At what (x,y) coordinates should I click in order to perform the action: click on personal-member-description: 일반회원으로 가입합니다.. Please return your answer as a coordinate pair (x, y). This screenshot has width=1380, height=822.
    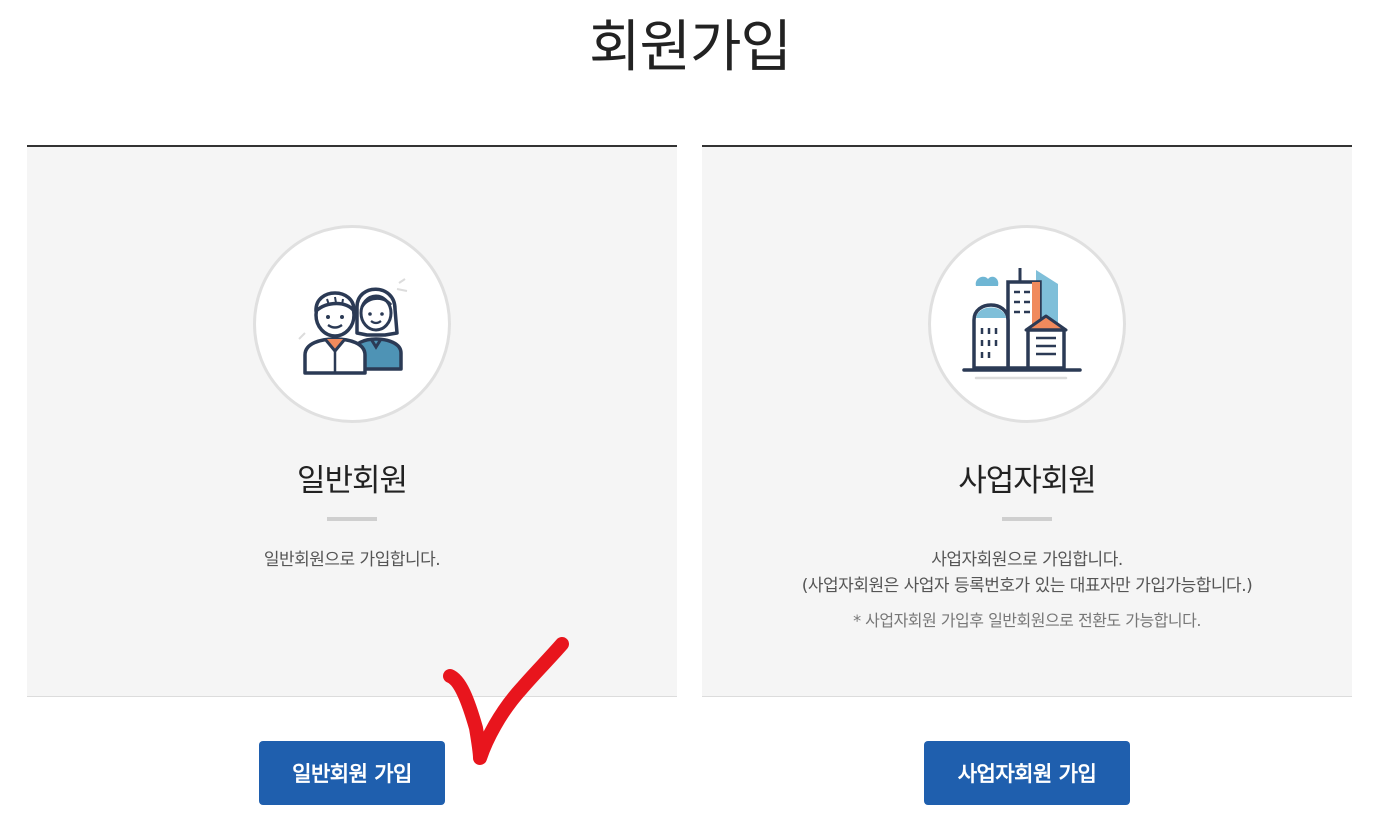
    Looking at the image, I should click on (352, 560).